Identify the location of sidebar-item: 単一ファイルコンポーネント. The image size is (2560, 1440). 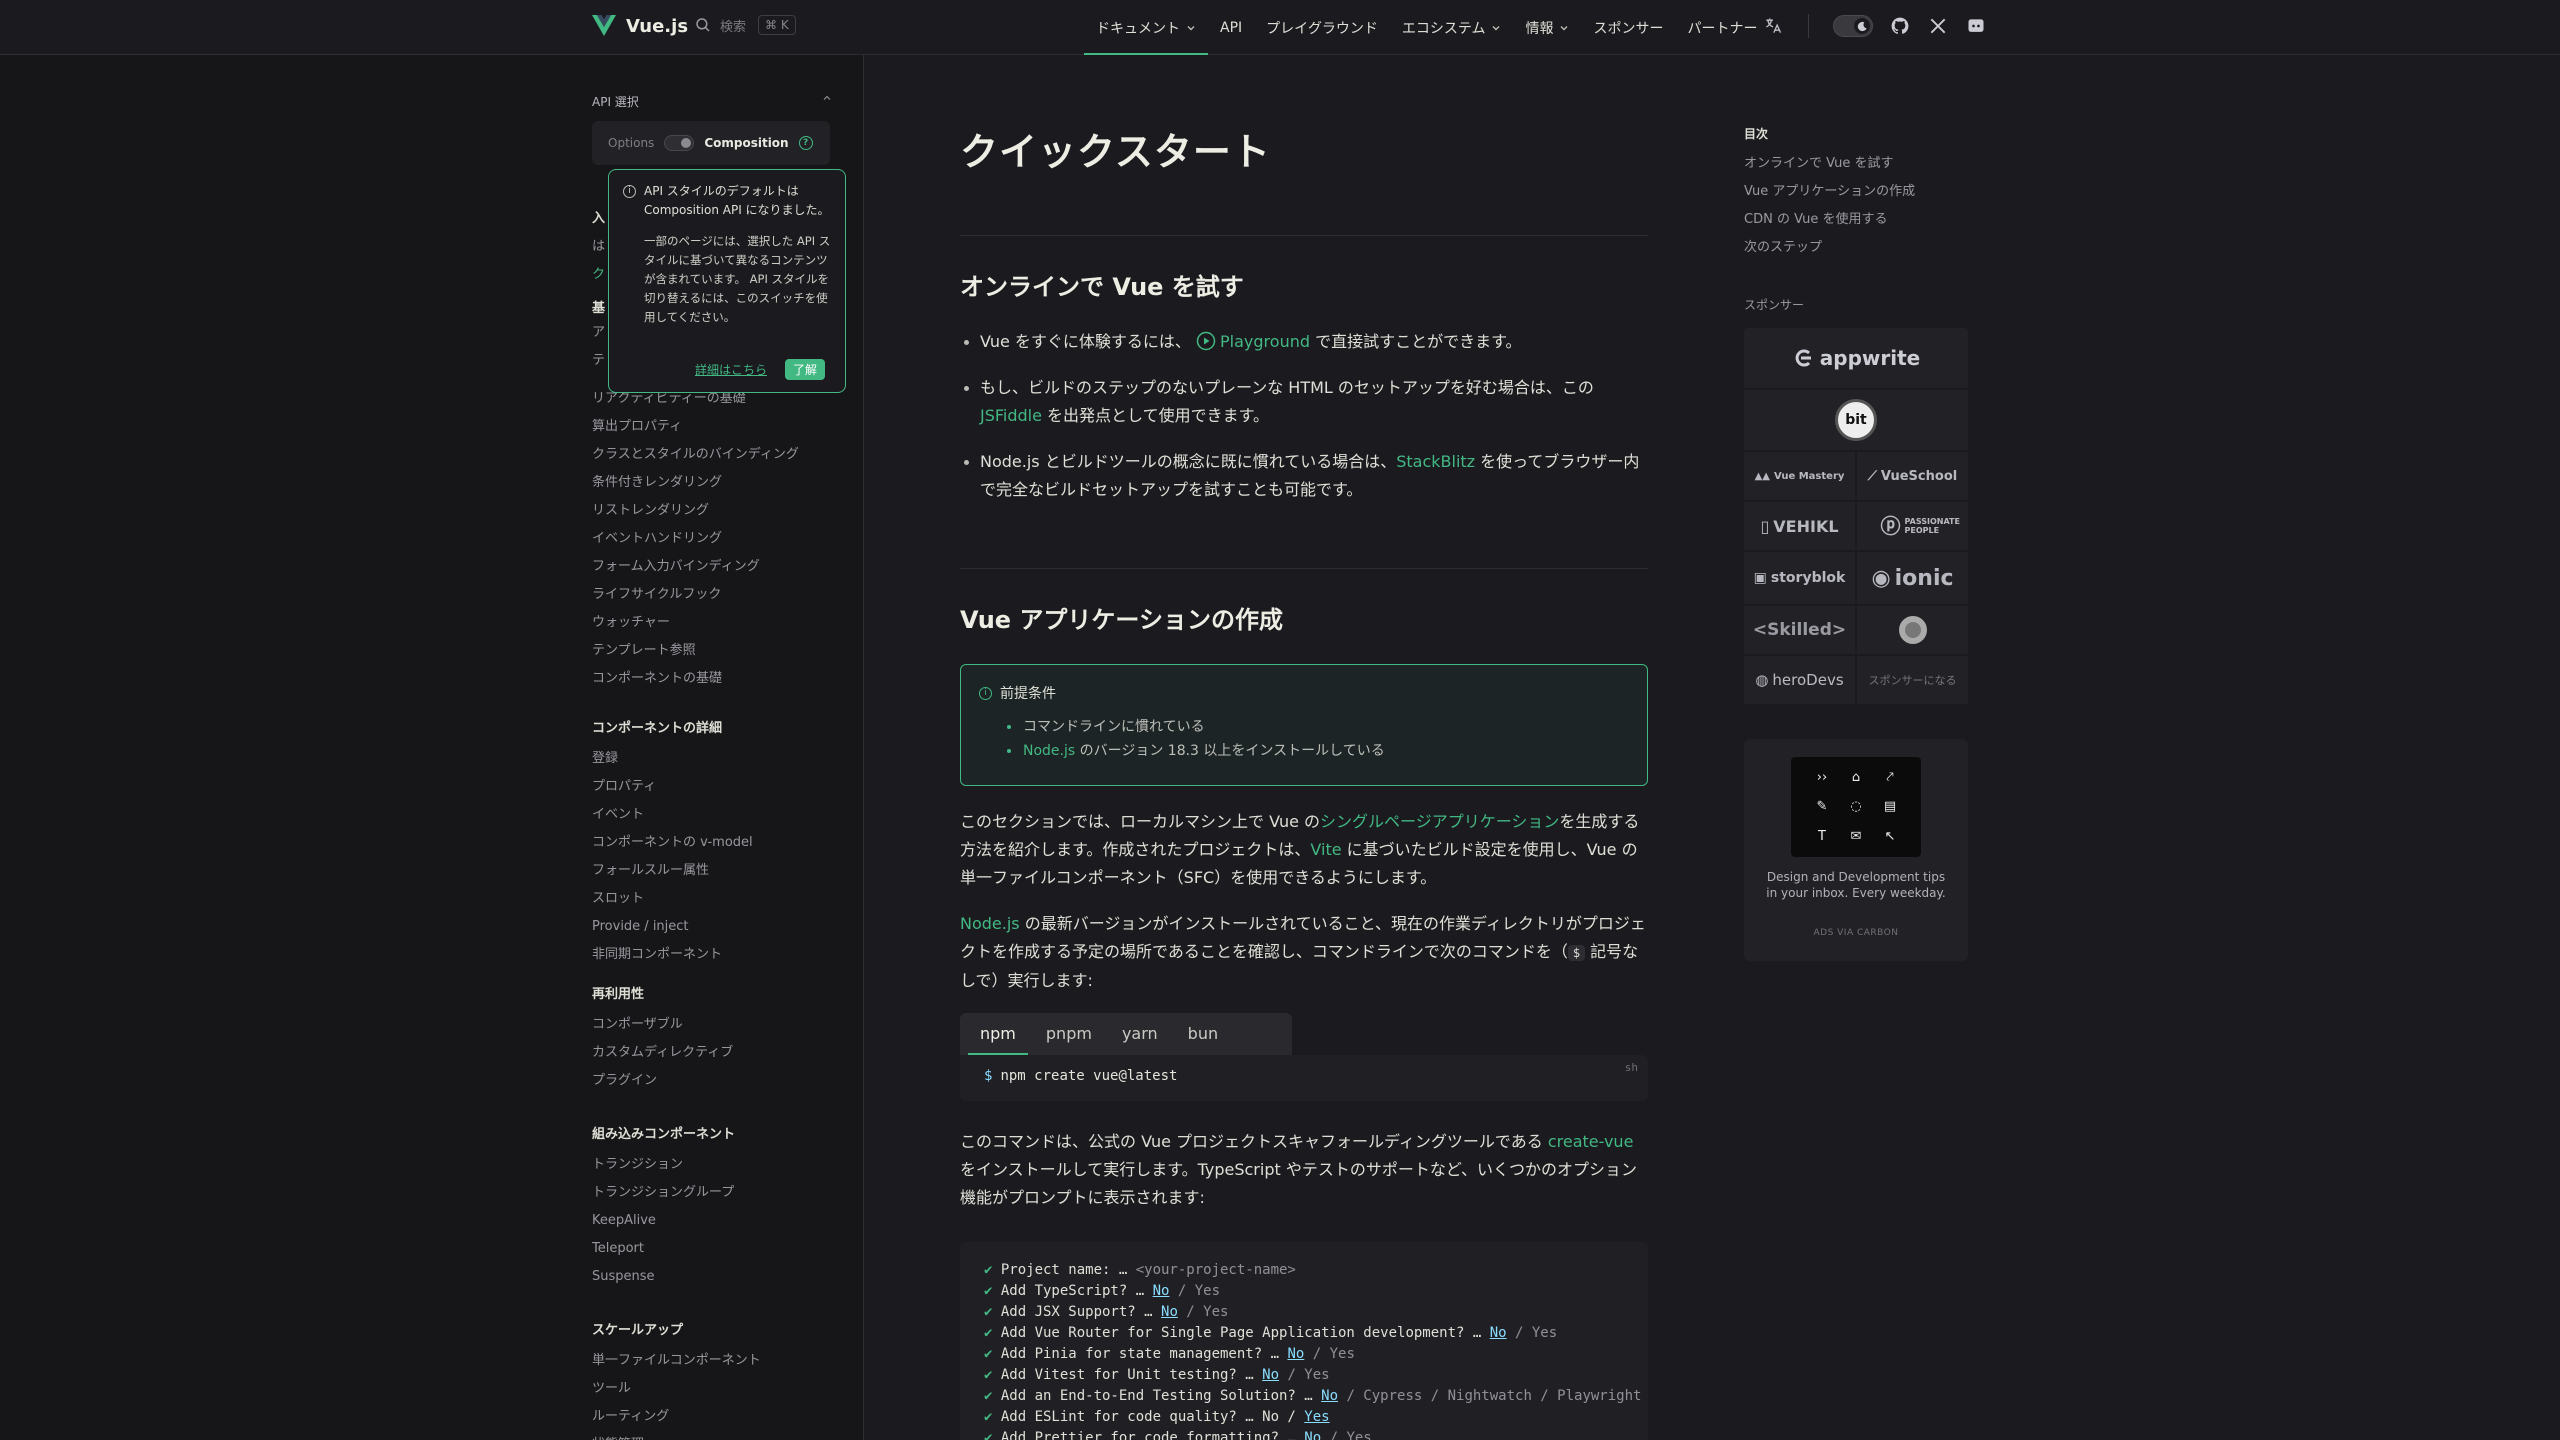
(676, 1361).